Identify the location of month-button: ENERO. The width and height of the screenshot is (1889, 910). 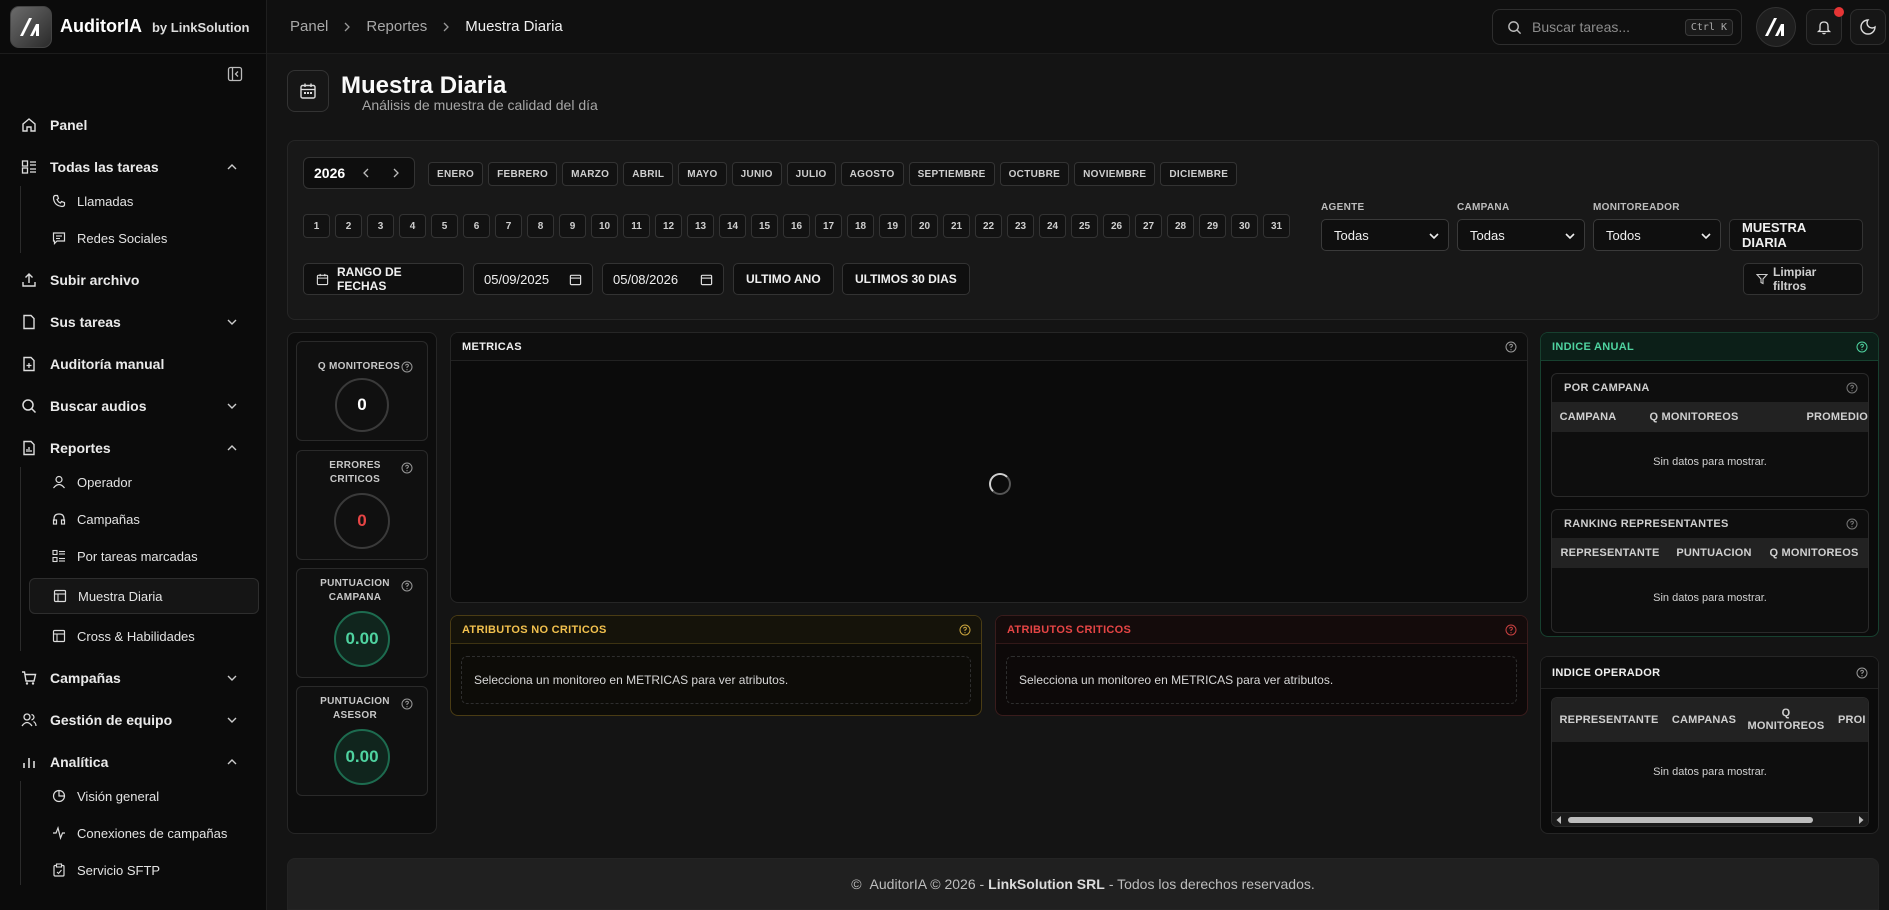
(456, 174).